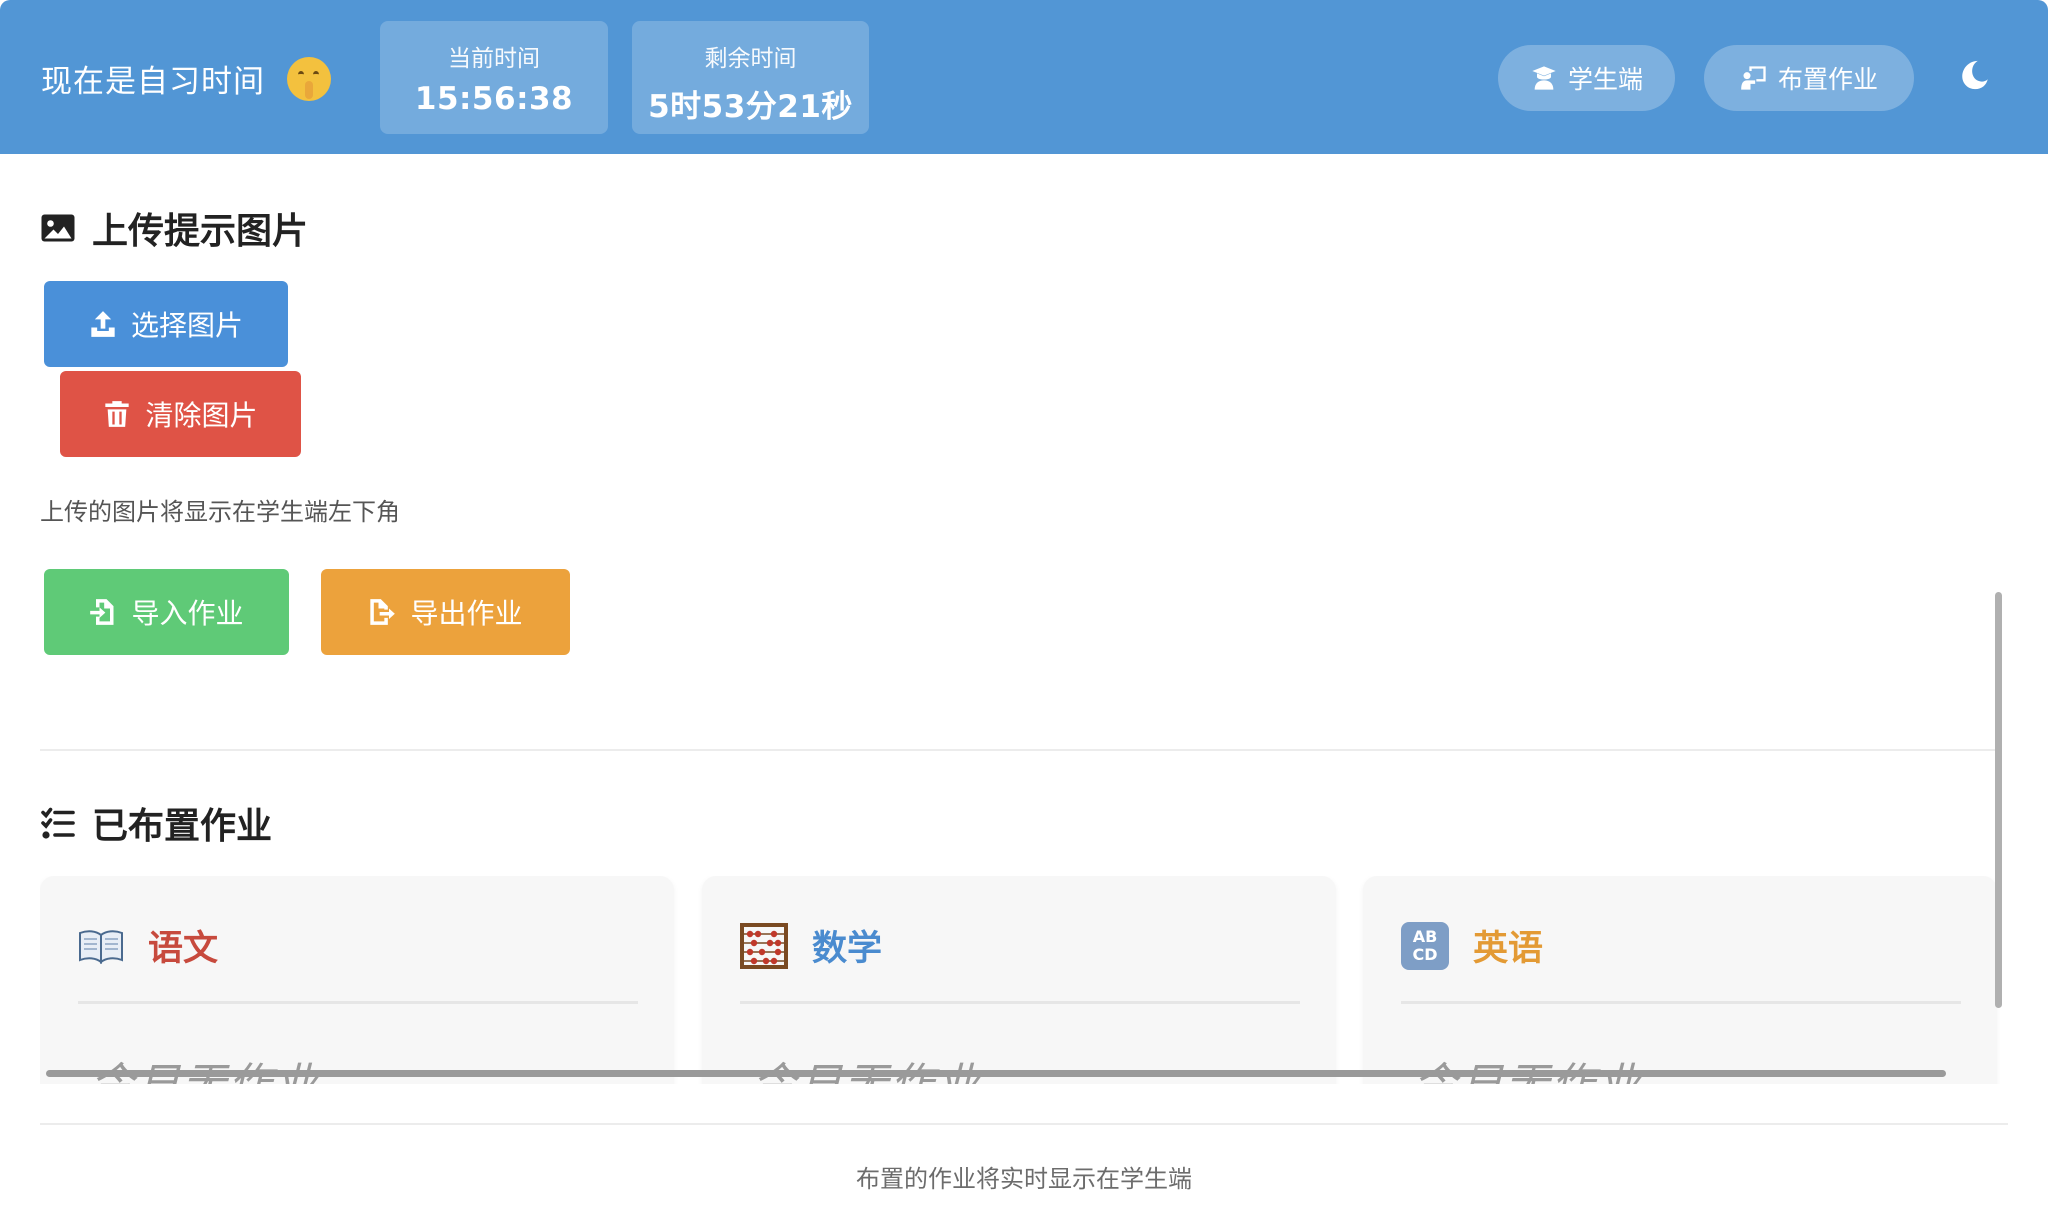 This screenshot has width=2048, height=1222. Describe the element at coordinates (494, 59) in the screenshot. I see `current-time-label: 当前时间` at that location.